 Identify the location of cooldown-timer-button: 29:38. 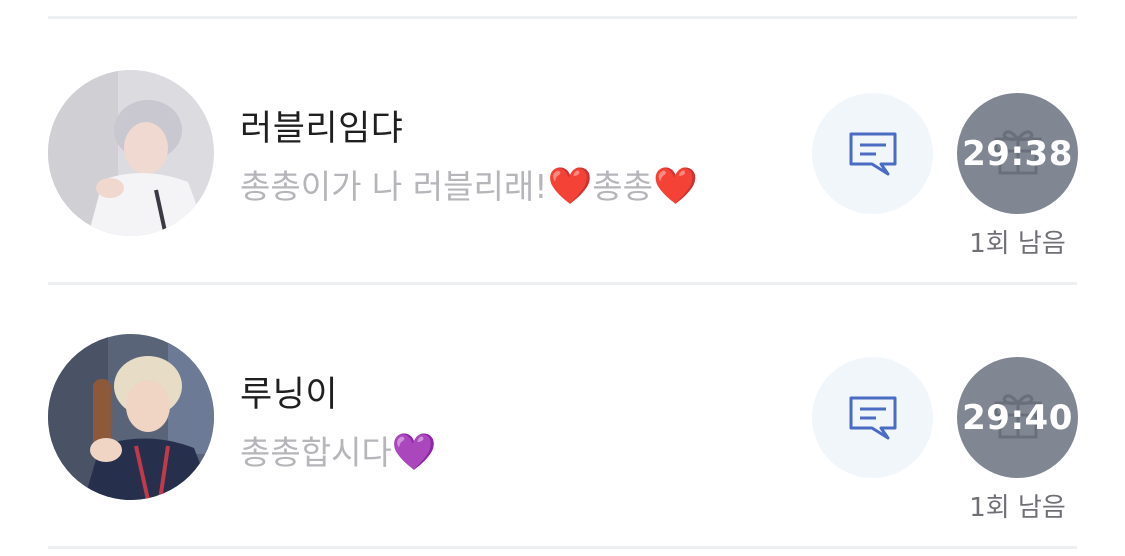
(1017, 153).